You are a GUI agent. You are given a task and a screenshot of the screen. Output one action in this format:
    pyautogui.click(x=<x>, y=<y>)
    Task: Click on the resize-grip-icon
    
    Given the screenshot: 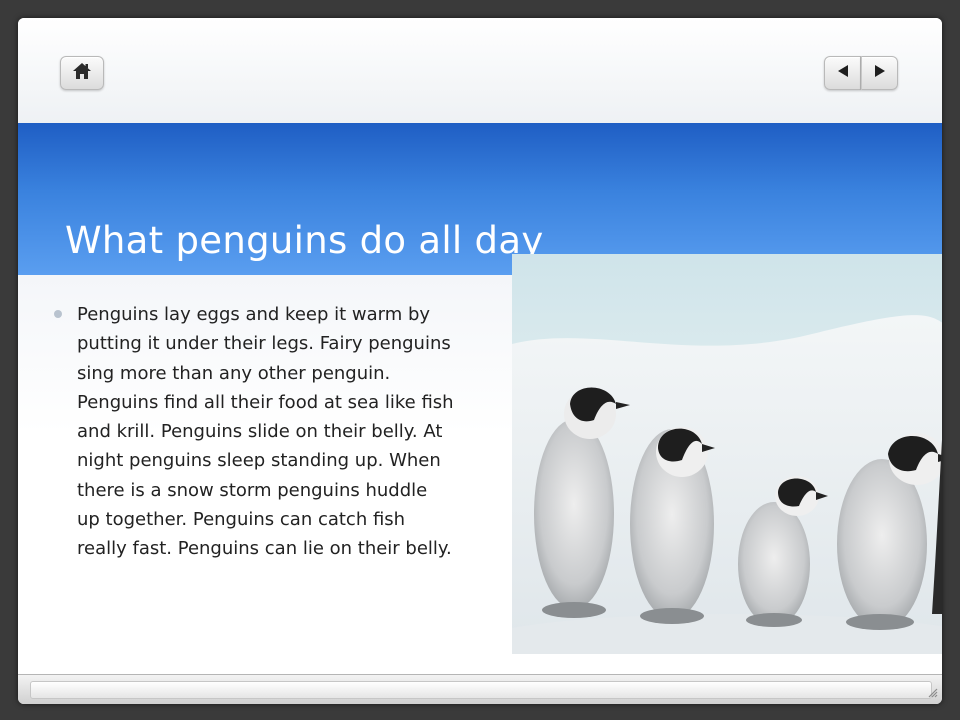 What is the action you would take?
    pyautogui.click(x=932, y=694)
    